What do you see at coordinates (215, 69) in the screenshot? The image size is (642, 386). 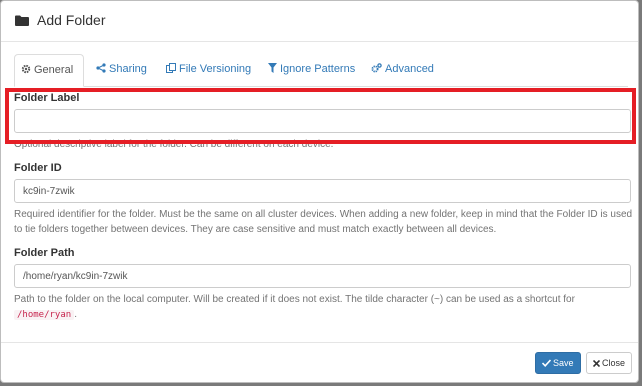 I see `tab-file-versioning-label: File Versioning` at bounding box center [215, 69].